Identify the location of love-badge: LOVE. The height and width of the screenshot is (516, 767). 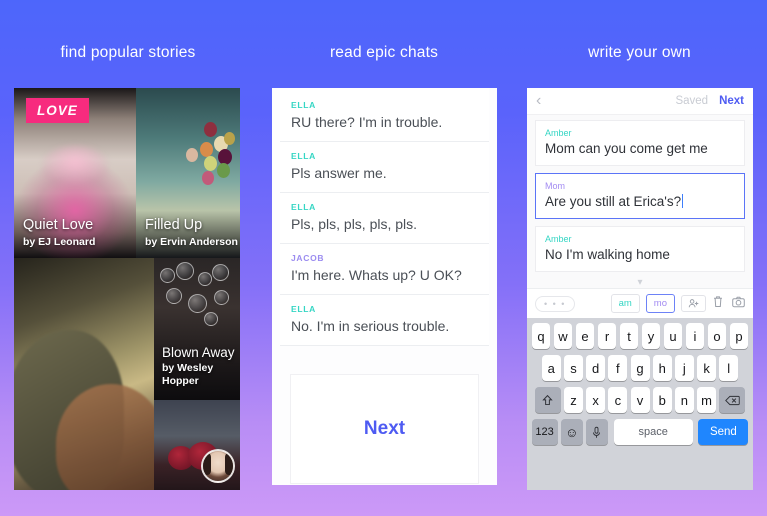
(57, 110).